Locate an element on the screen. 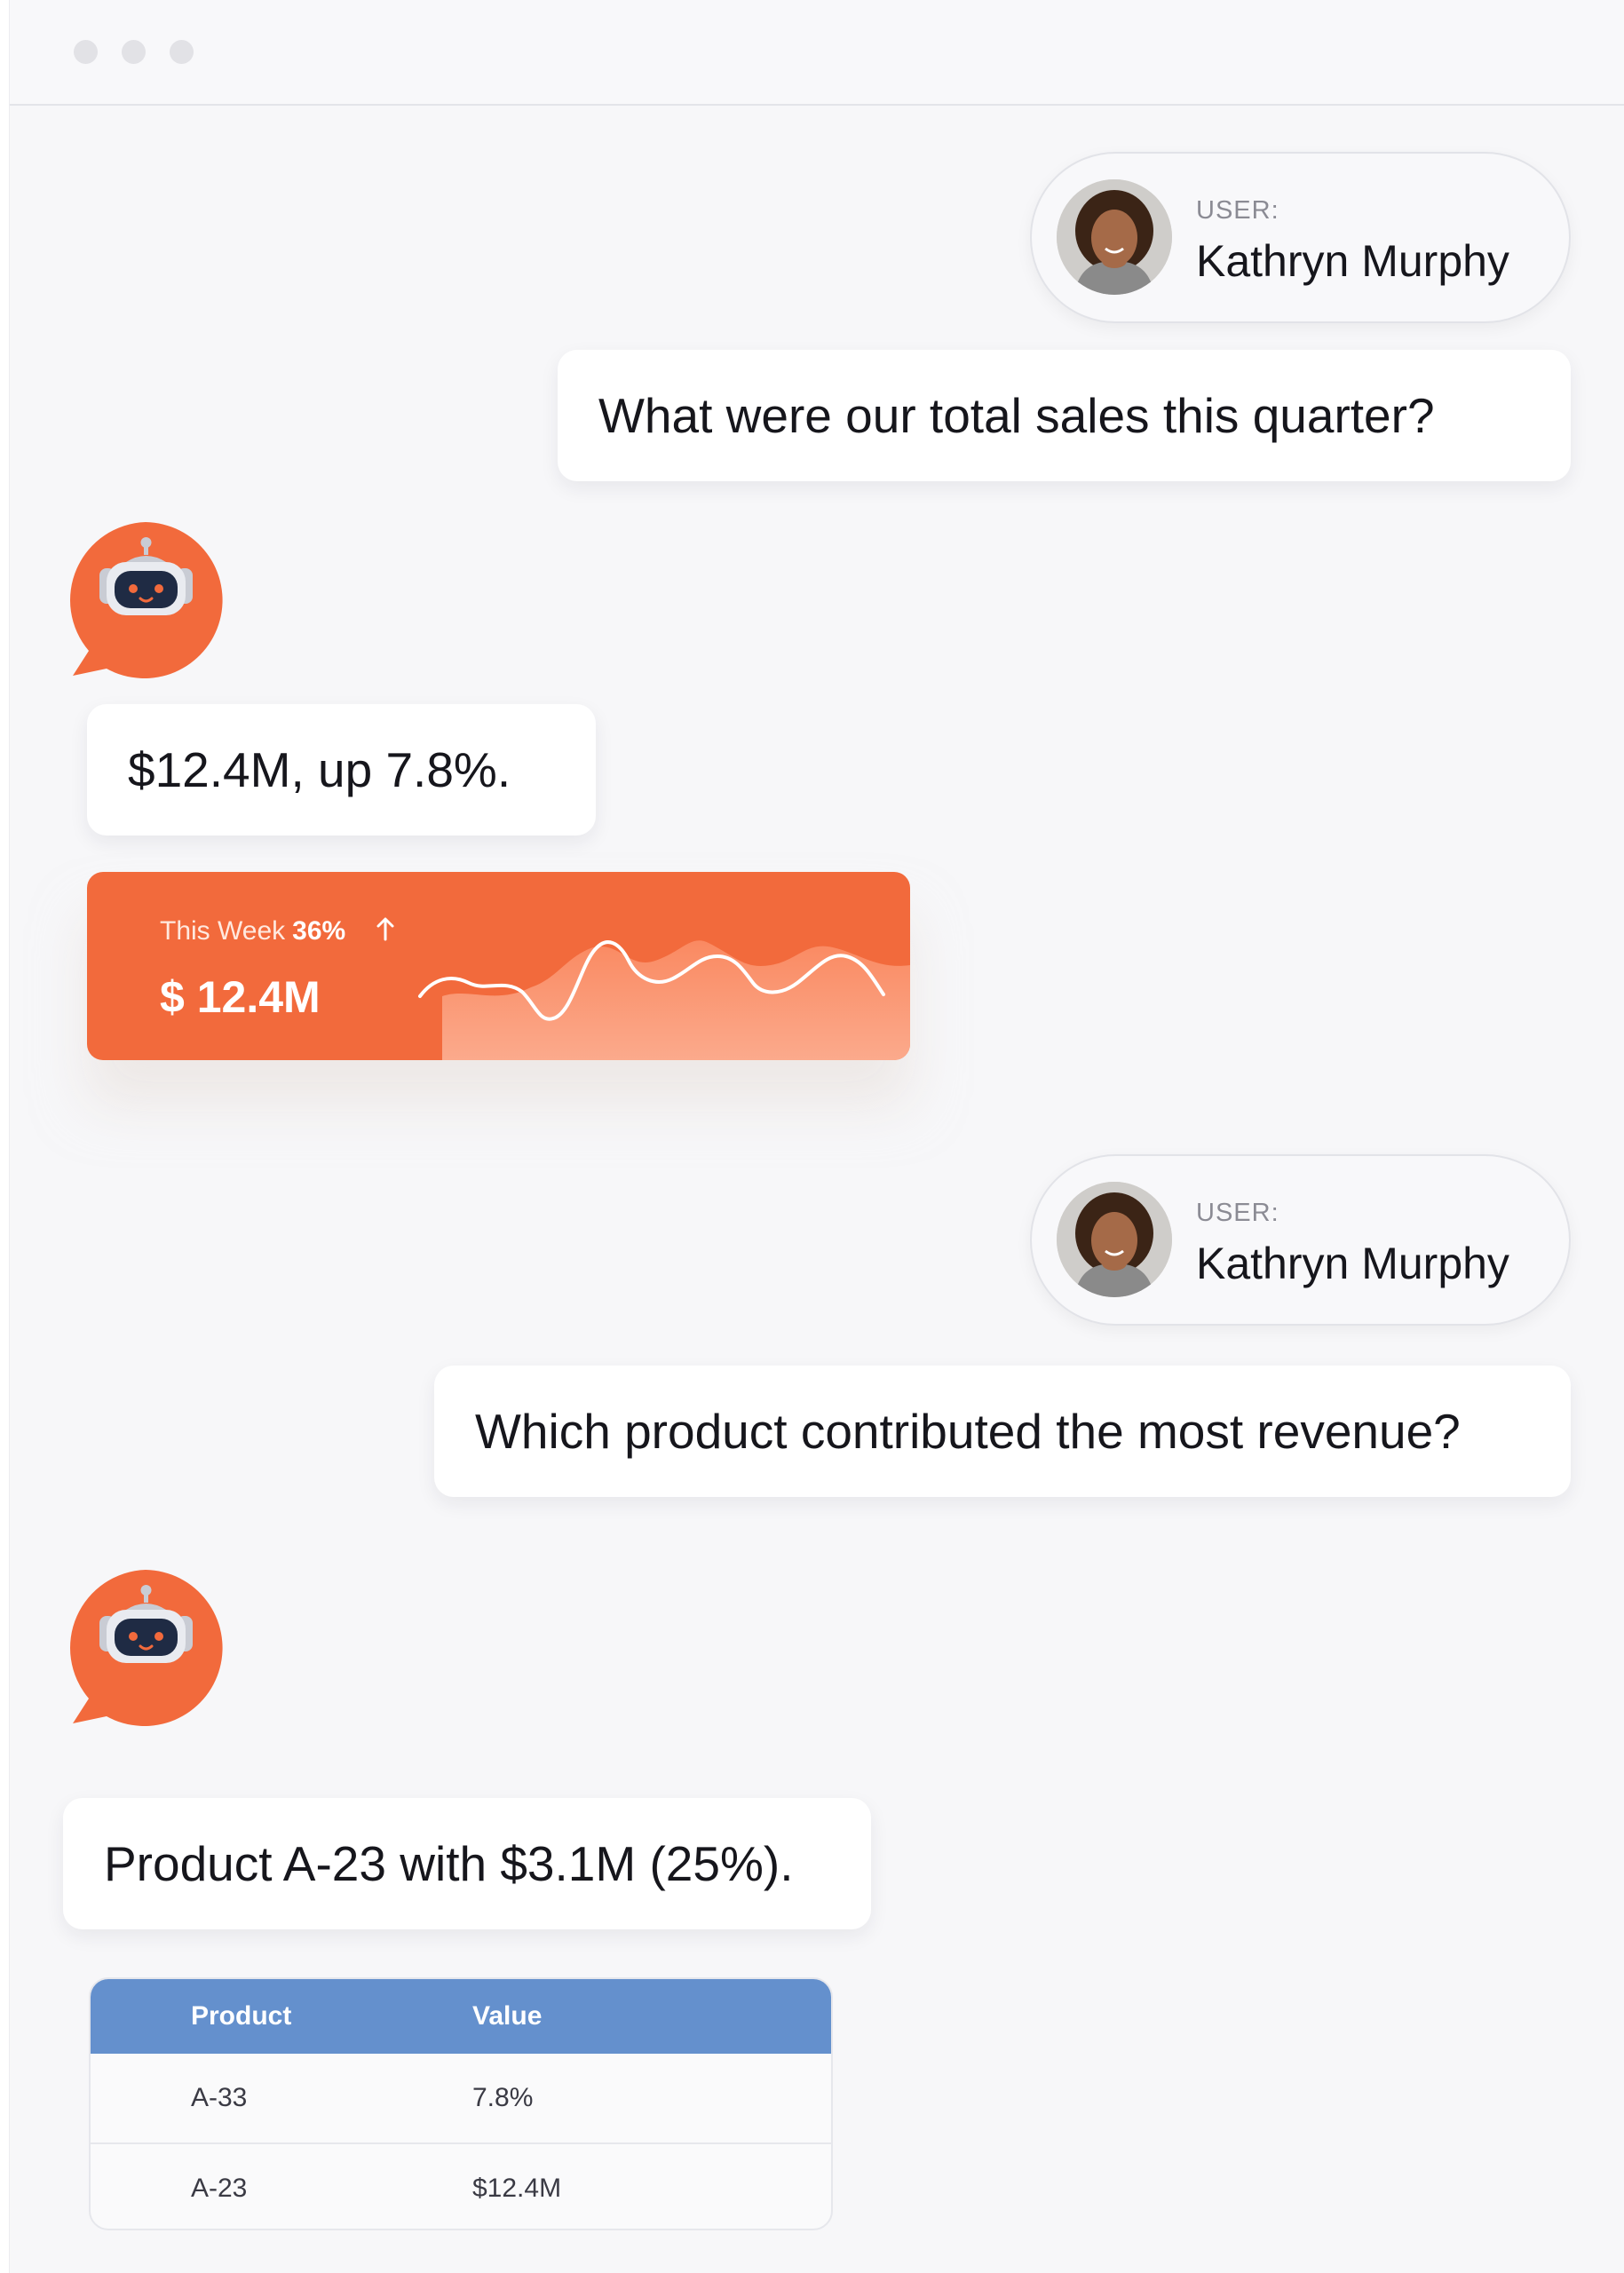  table-row: A-33 7.8% is located at coordinates (461, 2098).